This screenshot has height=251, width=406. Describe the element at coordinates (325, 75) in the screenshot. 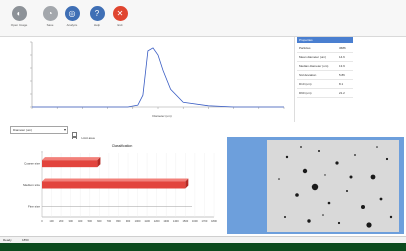

I see `property-row: Std deviation 5.86` at that location.